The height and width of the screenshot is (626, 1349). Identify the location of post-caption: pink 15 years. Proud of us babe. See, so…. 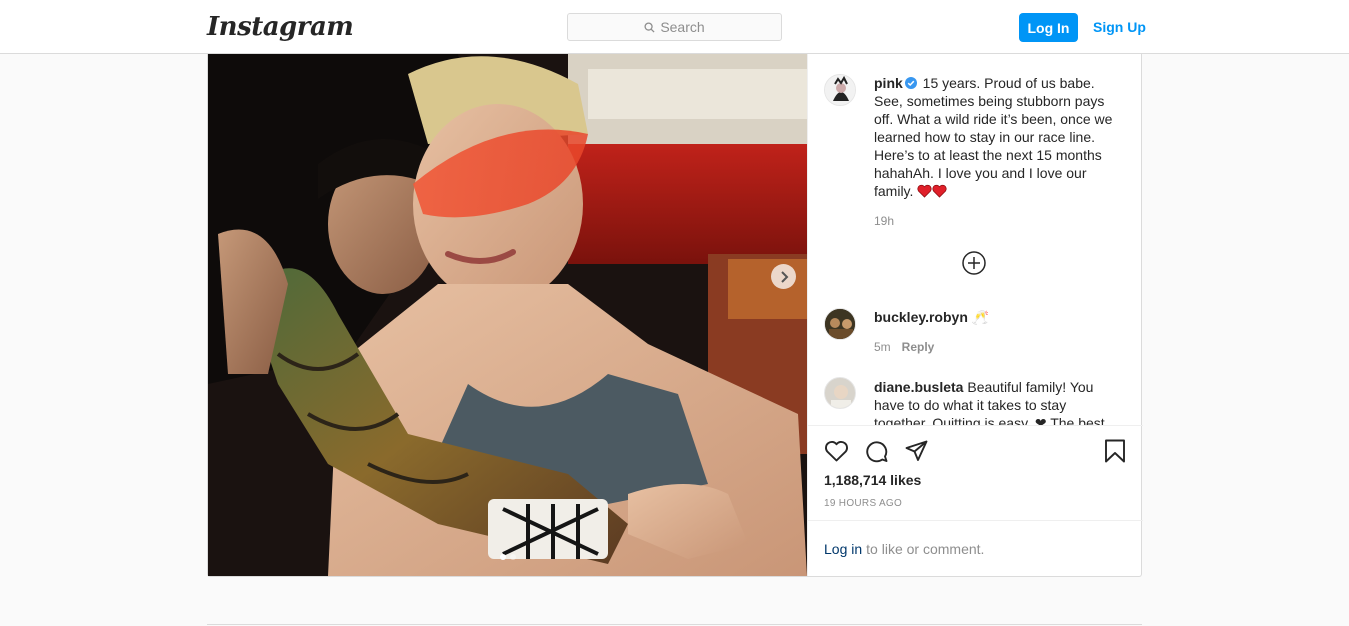
(996, 137).